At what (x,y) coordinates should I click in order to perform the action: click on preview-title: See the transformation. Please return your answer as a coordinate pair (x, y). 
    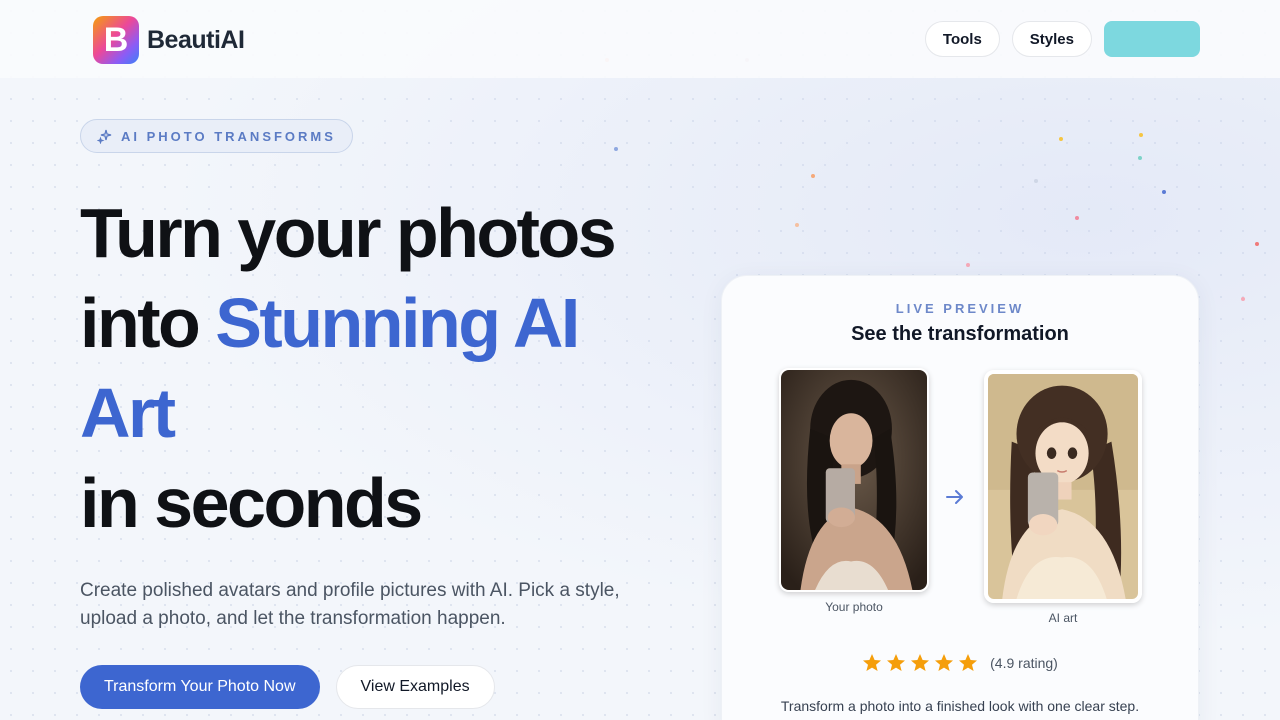
    Looking at the image, I should click on (960, 334).